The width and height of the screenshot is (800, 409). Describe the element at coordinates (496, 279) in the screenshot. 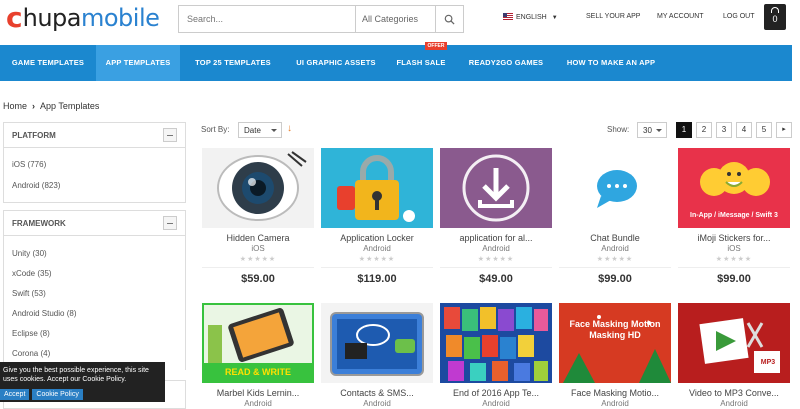

I see `product-price: $49.00` at that location.